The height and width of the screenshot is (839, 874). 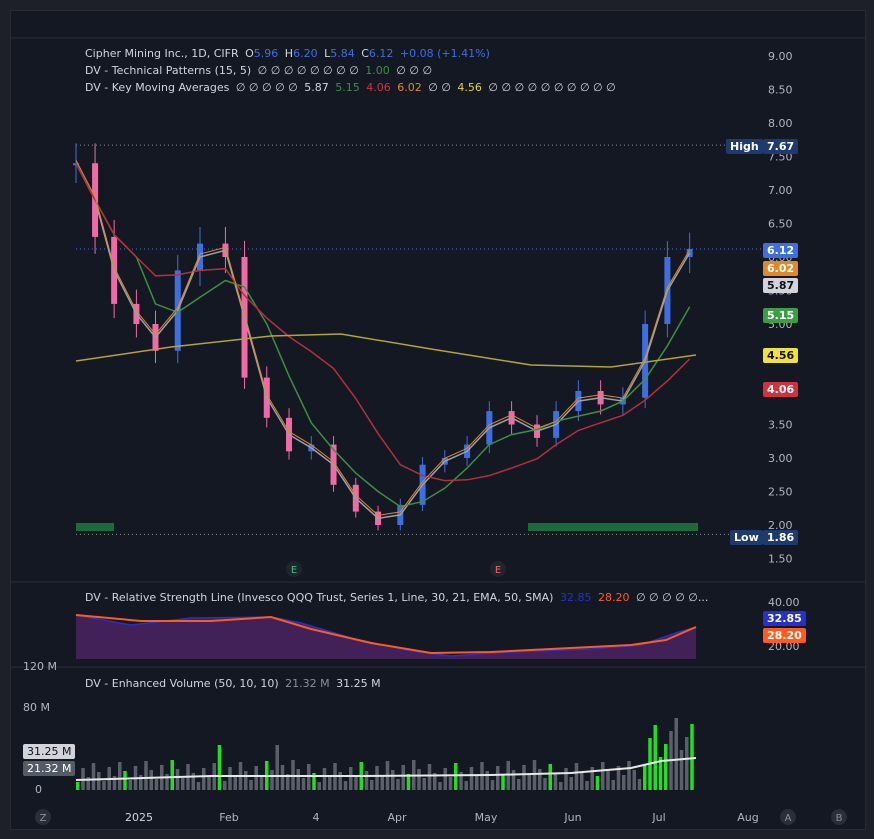 I want to click on high-value-badge: 7.67, so click(x=781, y=146).